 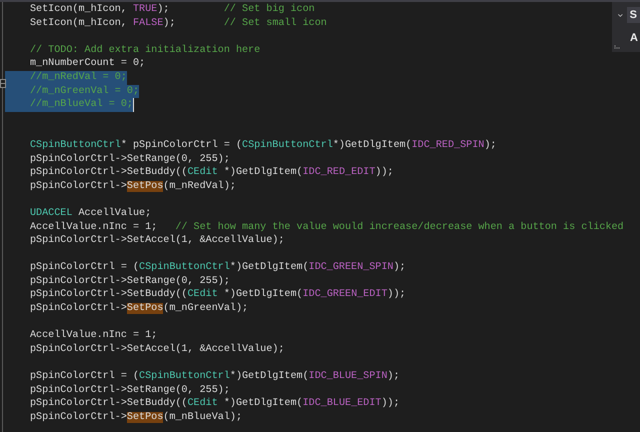 I want to click on code-line: AccellValue.nInc = 1;, so click(x=93, y=336).